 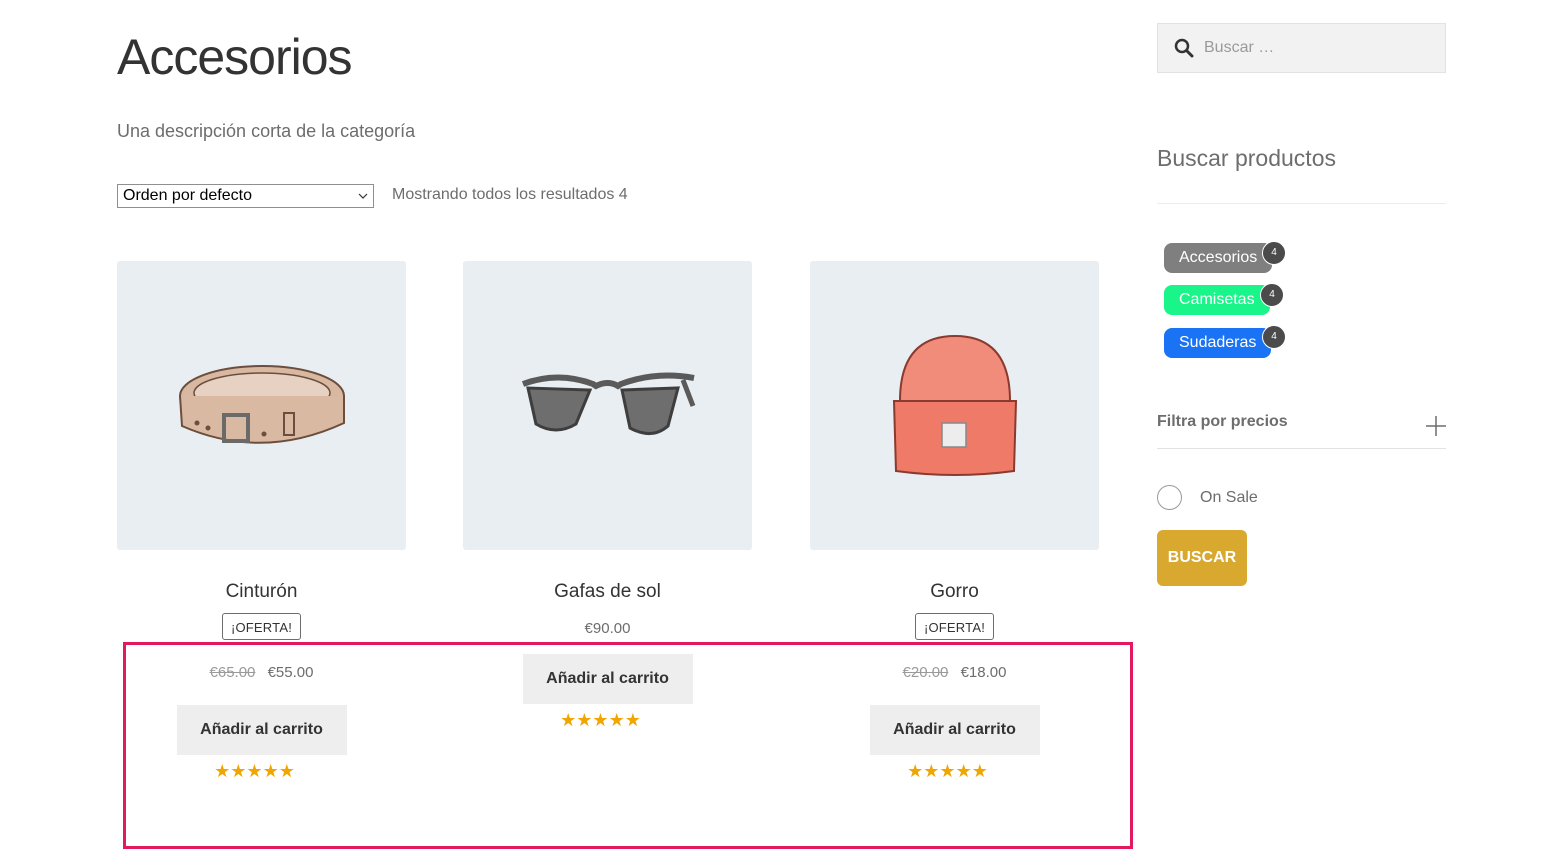 What do you see at coordinates (232, 672) in the screenshot?
I see `regular-price: €65.00` at bounding box center [232, 672].